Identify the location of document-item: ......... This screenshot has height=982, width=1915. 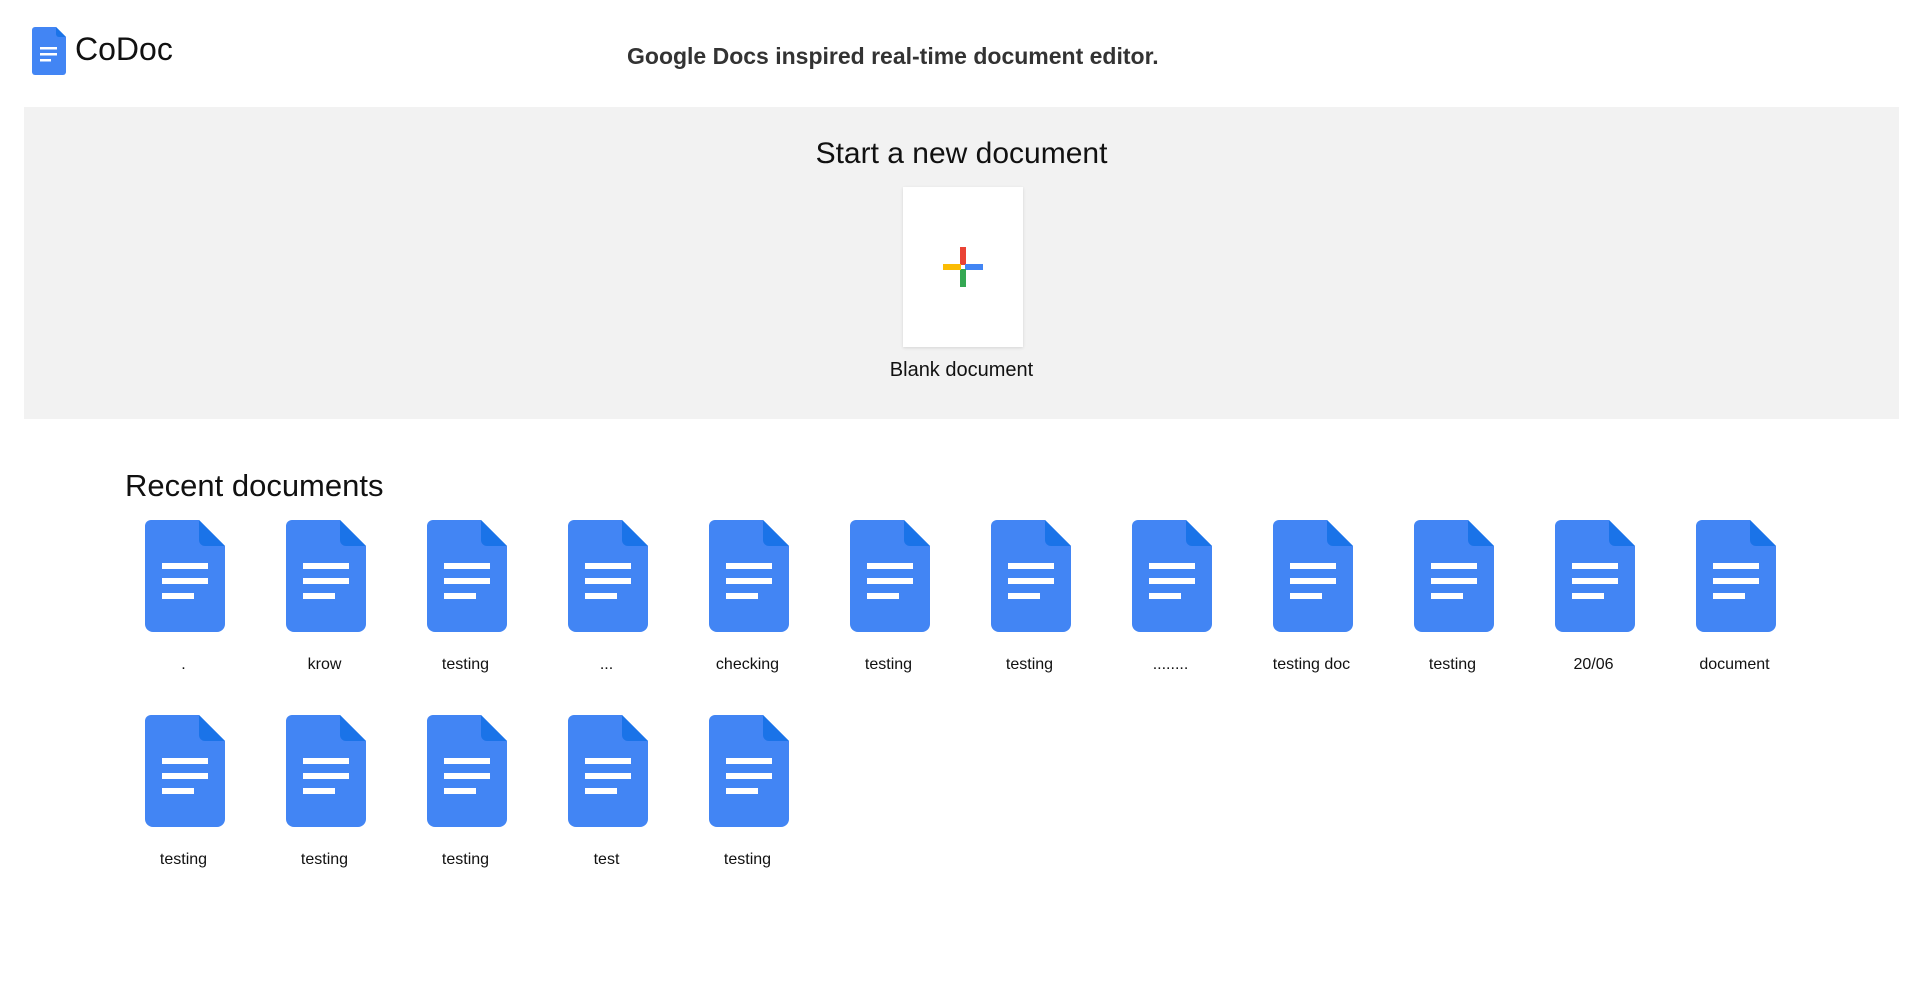
(1170, 617).